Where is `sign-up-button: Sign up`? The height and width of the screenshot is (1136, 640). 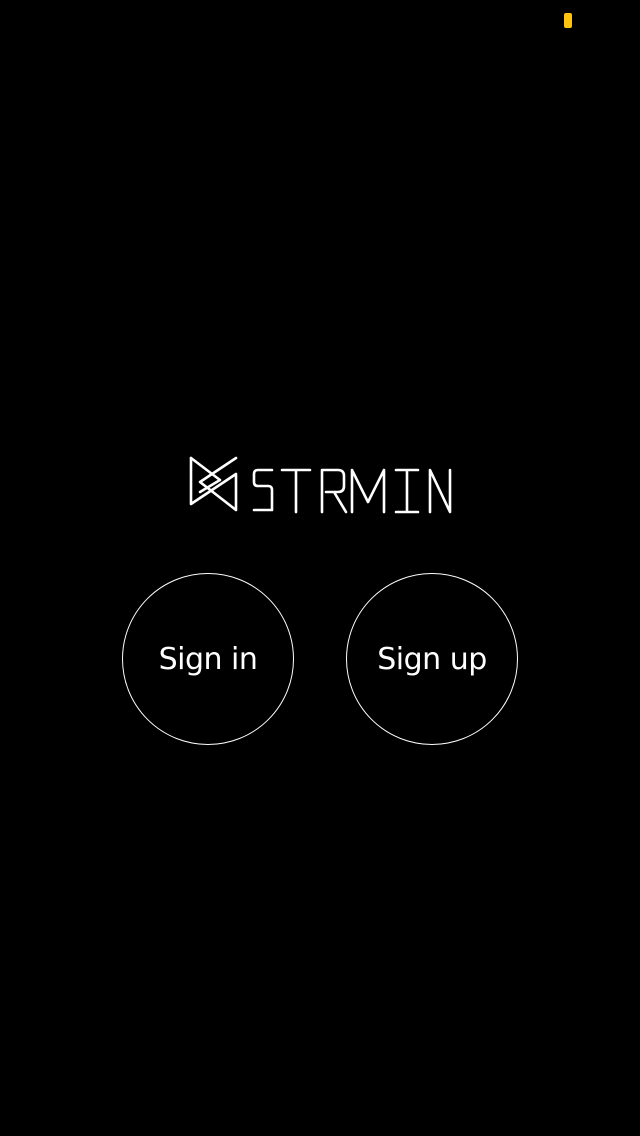
sign-up-button: Sign up is located at coordinates (432, 659).